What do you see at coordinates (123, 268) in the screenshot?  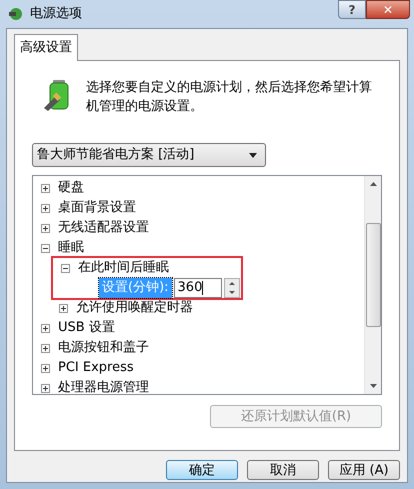 I see `tree-item: 在此时间后睡眠` at bounding box center [123, 268].